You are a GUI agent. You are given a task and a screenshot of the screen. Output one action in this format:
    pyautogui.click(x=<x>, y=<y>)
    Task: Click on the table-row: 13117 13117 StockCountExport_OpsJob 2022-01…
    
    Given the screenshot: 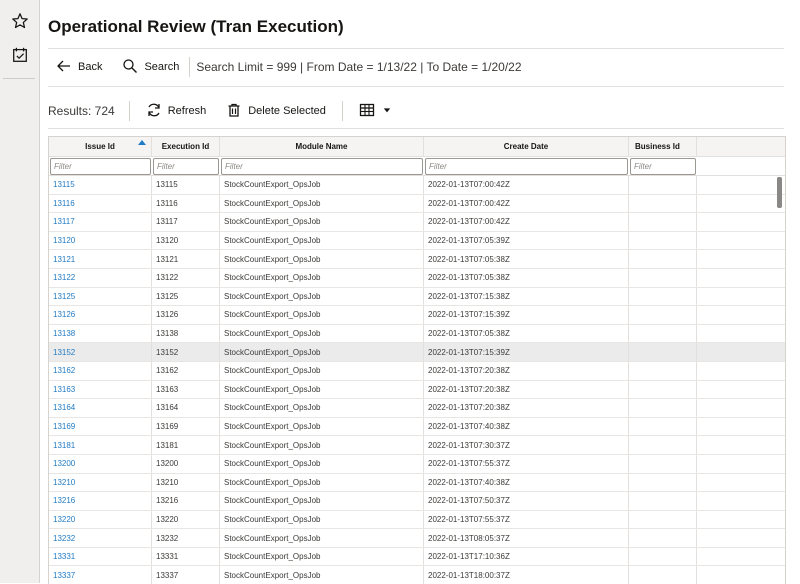 What is the action you would take?
    pyautogui.click(x=417, y=222)
    